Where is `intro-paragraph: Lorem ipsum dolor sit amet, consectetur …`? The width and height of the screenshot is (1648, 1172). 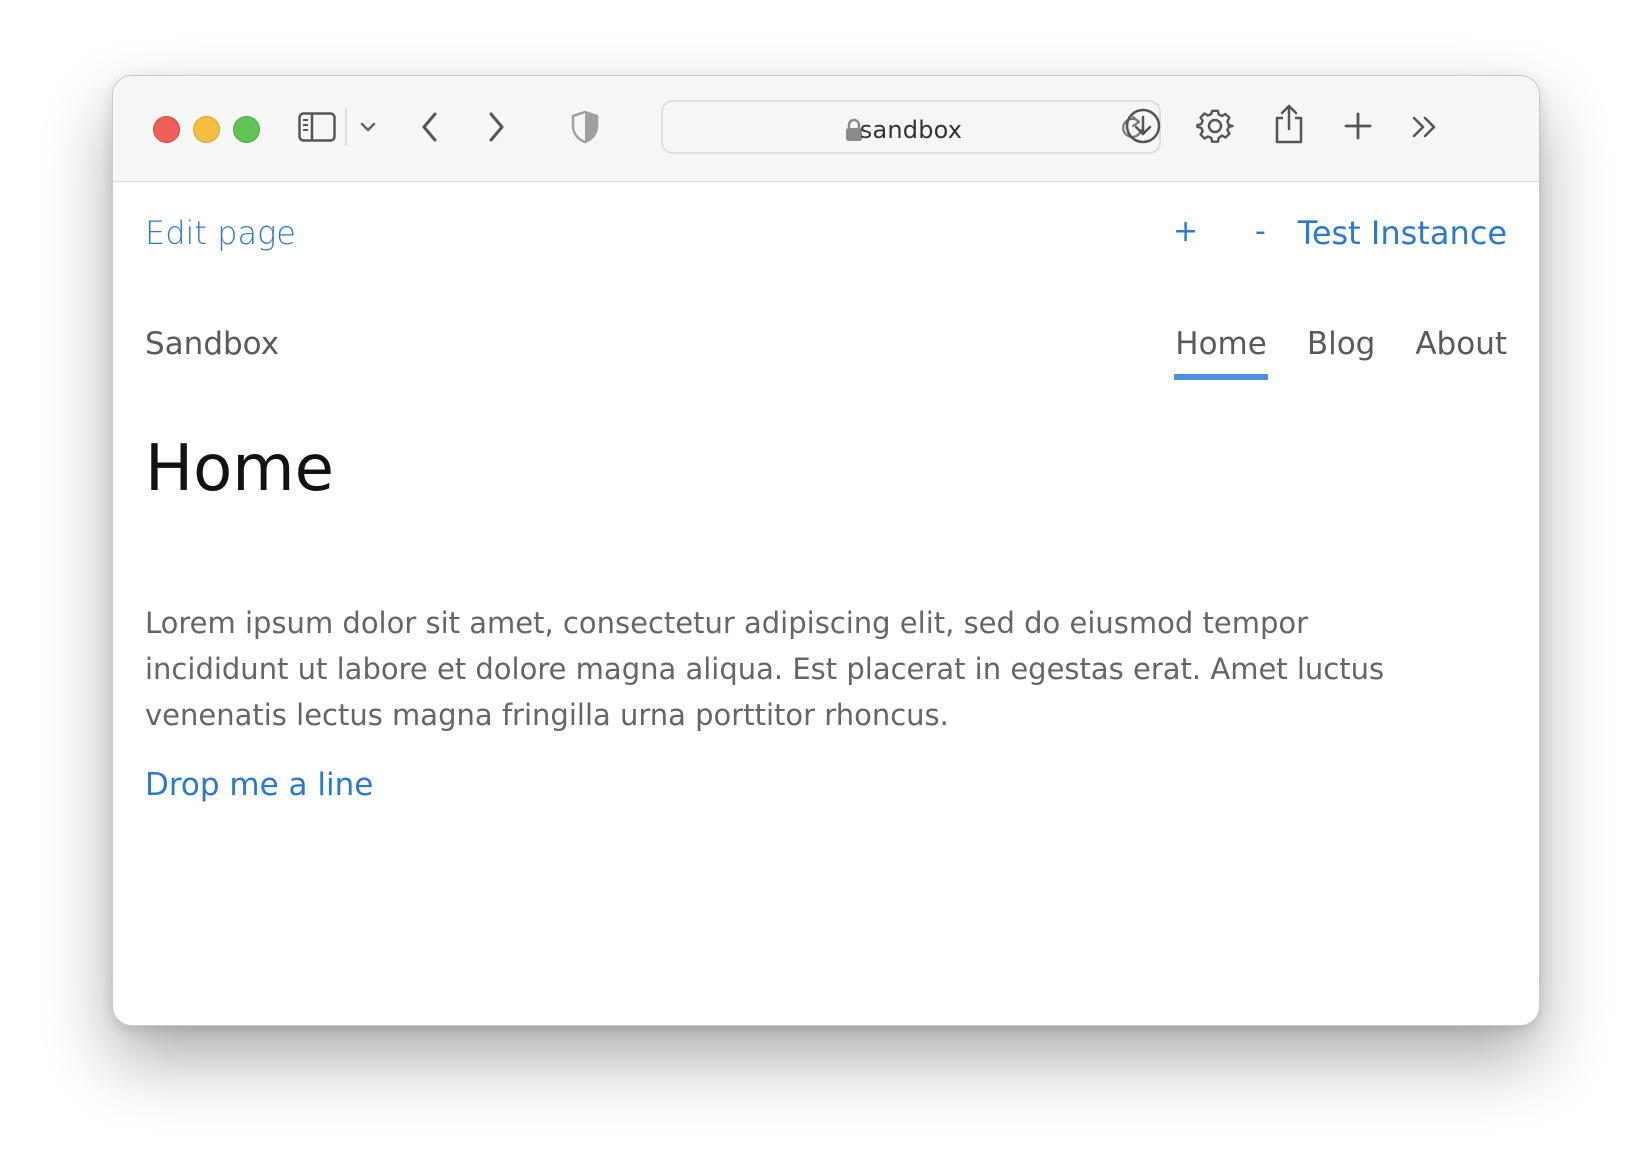
intro-paragraph: Lorem ipsum dolor sit amet, consectetur … is located at coordinates (765, 669).